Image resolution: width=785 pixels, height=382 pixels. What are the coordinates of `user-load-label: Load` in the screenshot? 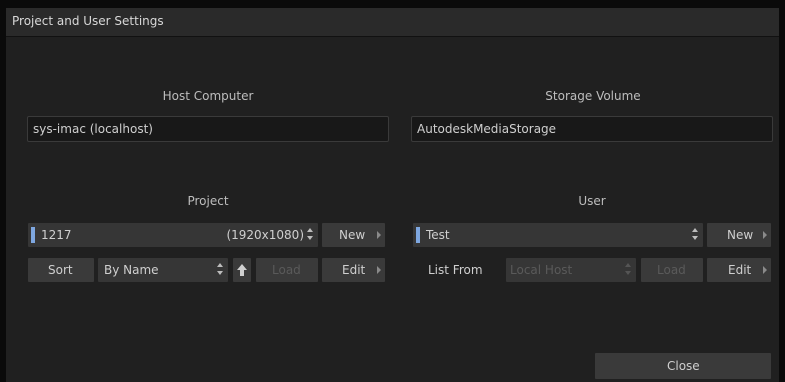 It's located at (671, 270).